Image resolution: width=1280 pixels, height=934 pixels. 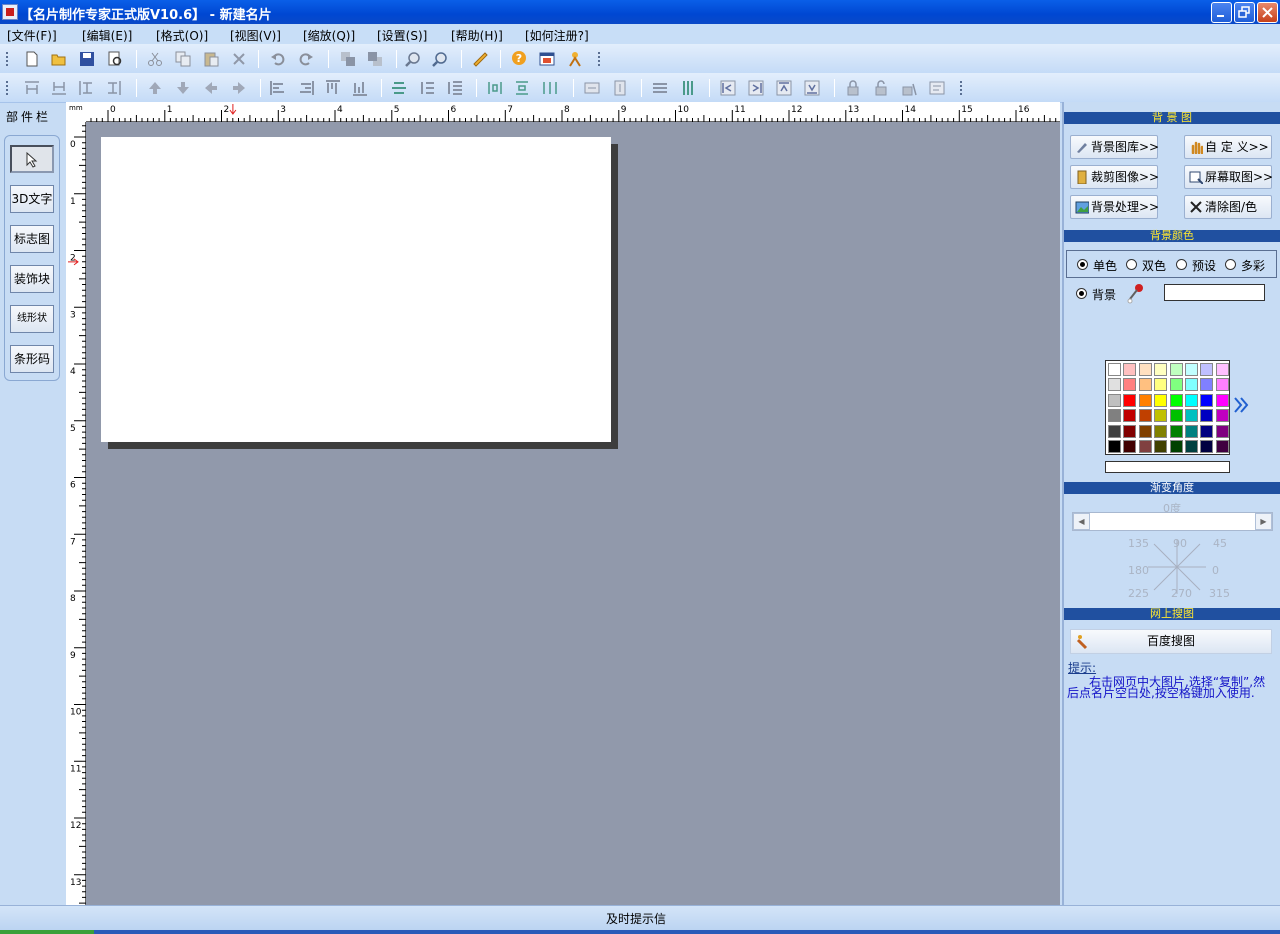 I want to click on business-card, so click(x=356, y=289).